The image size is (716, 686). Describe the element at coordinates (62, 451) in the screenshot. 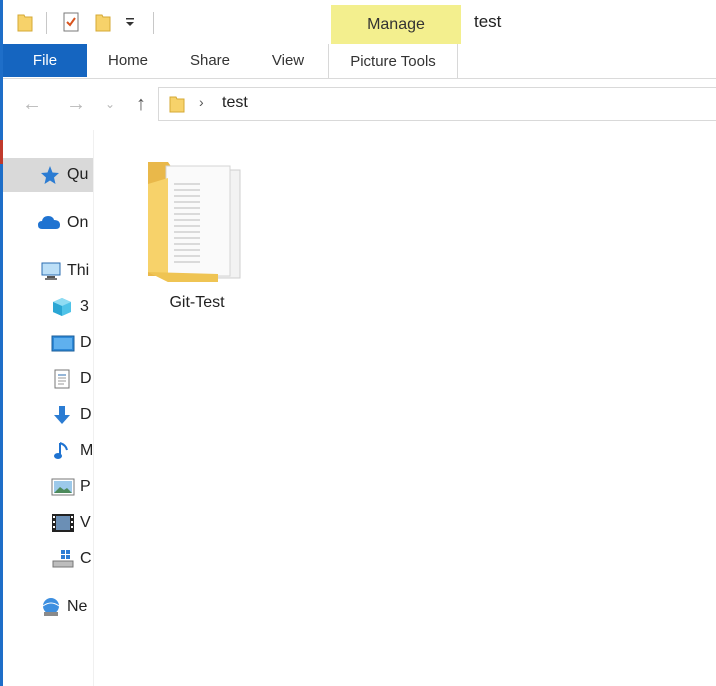

I see `music-icon` at that location.